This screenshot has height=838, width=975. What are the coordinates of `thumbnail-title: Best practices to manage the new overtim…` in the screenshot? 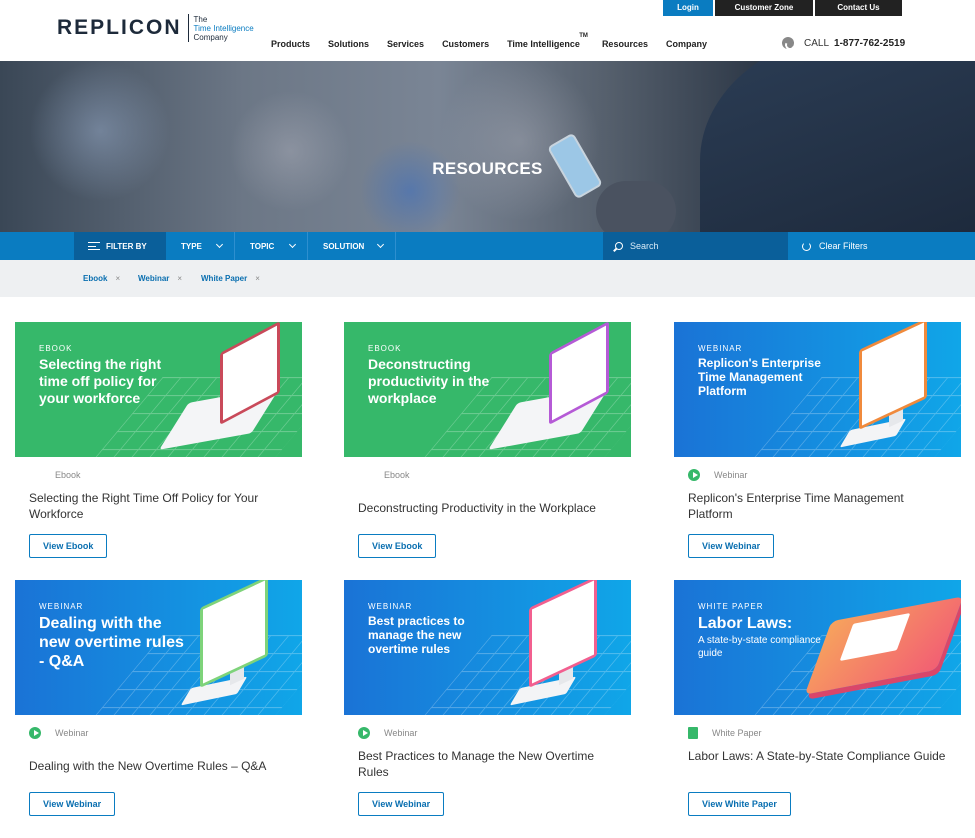 It's located at (416, 635).